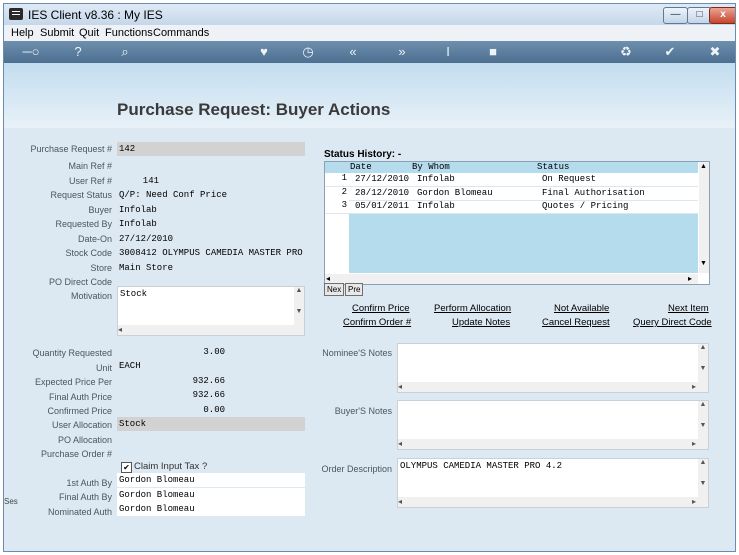  I want to click on row-number: 2, so click(337, 193).